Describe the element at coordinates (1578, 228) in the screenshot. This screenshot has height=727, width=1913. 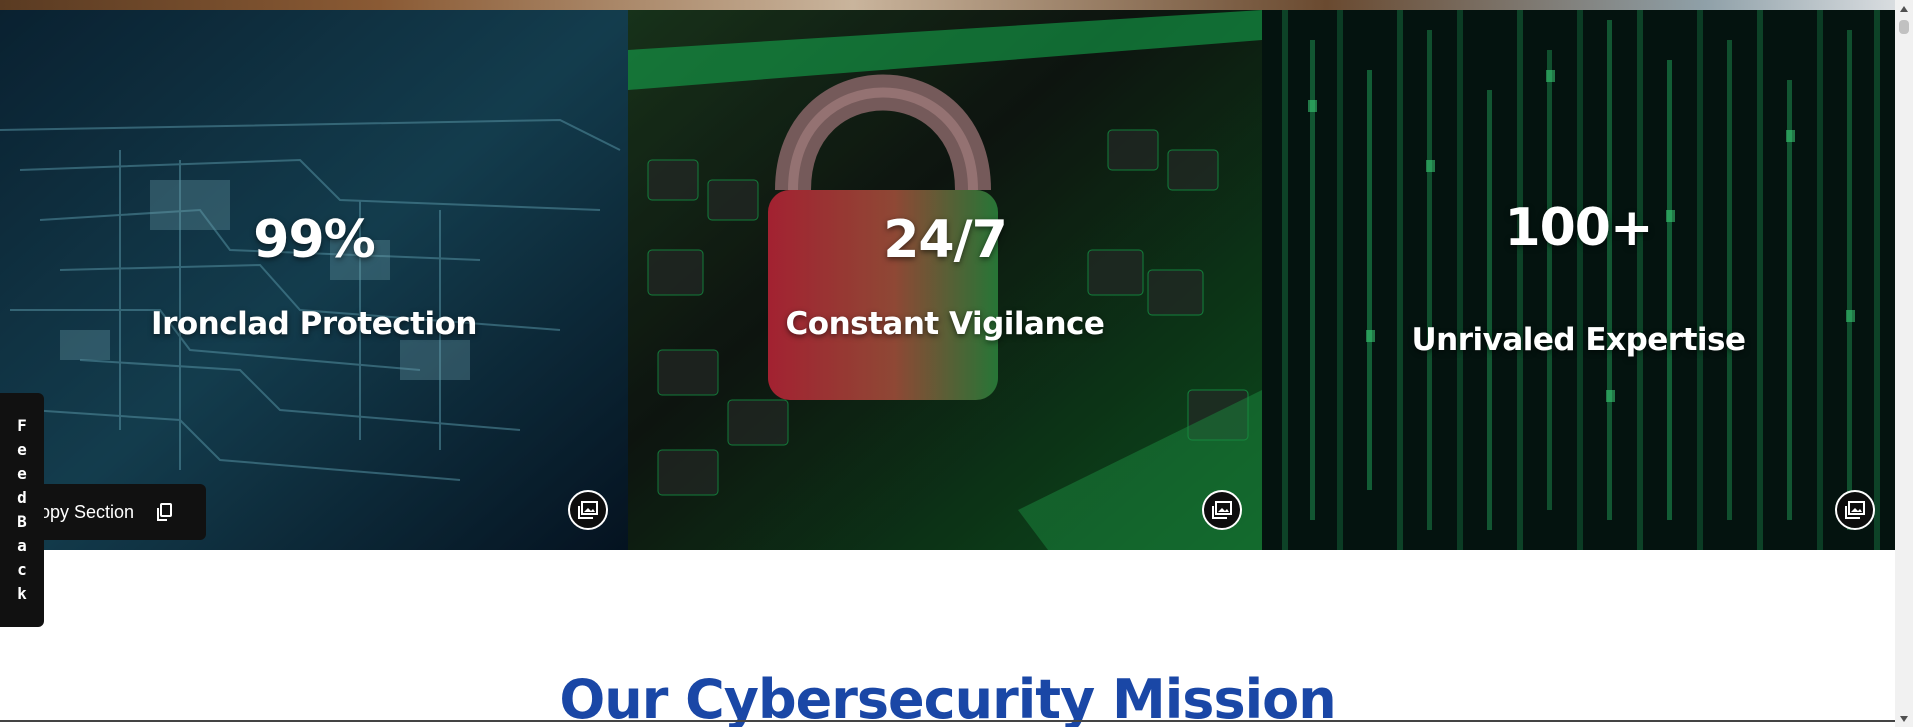
I see `stat-value: 100+` at that location.